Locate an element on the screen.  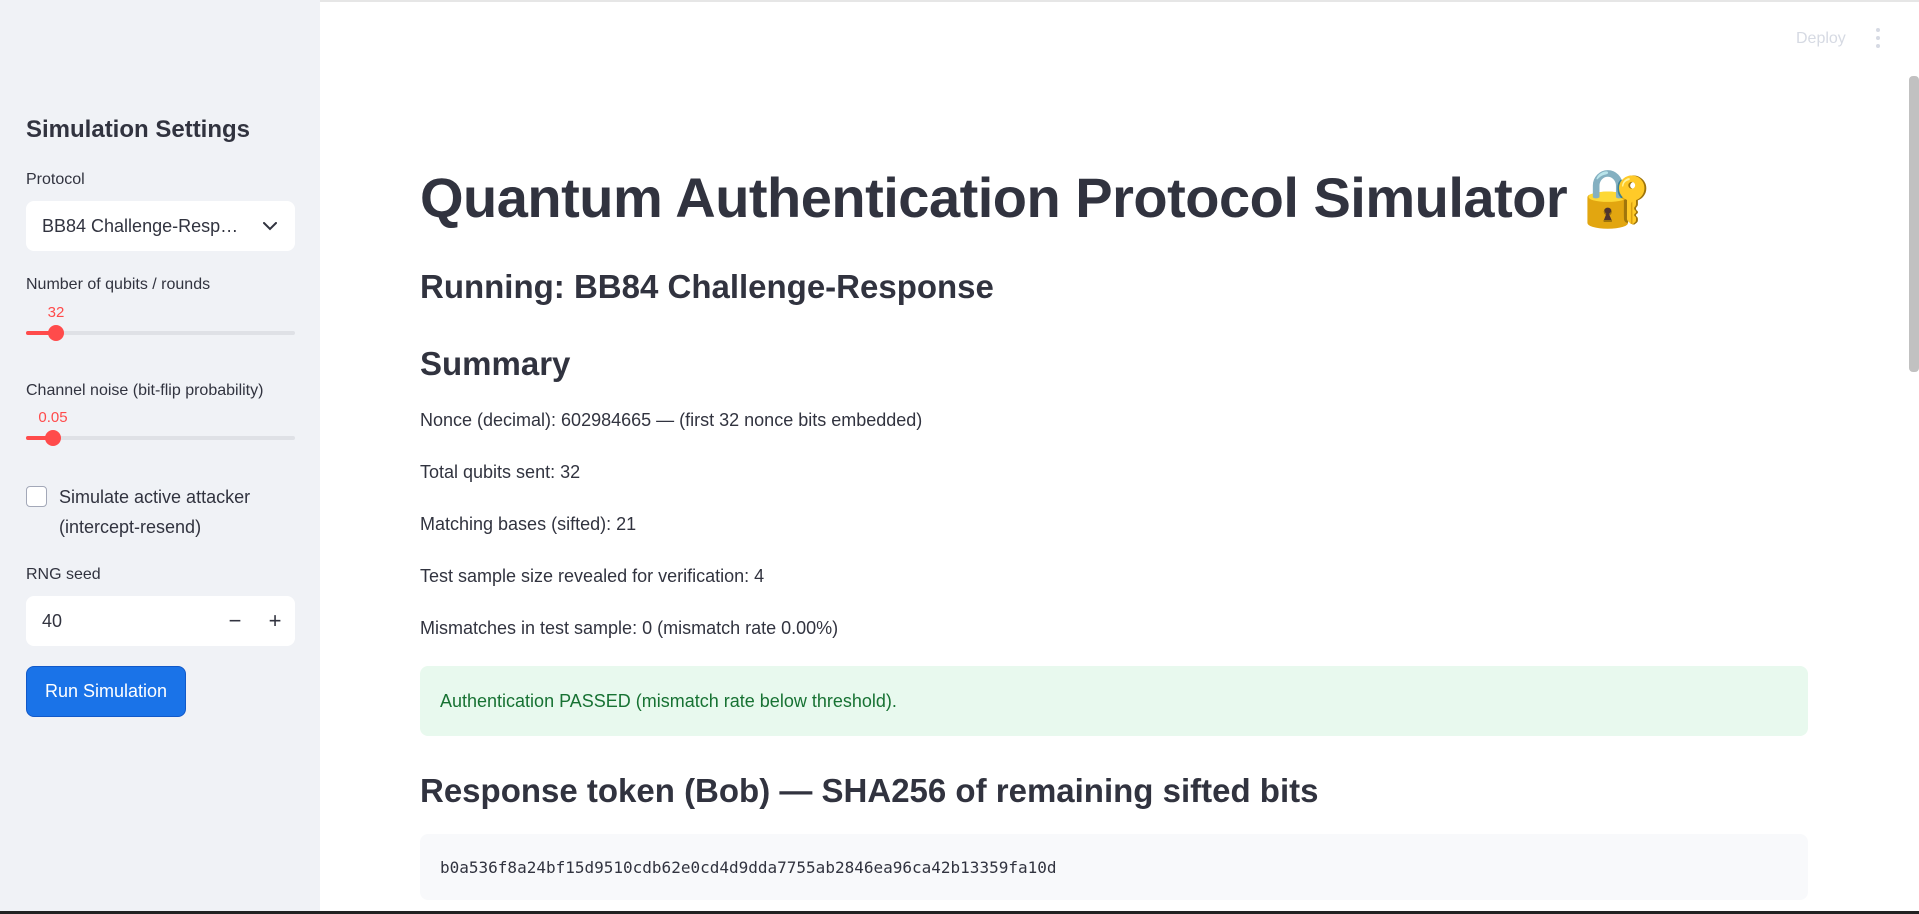
summary-line-total-qubits: Total qubits sent: 32 is located at coordinates (500, 472).